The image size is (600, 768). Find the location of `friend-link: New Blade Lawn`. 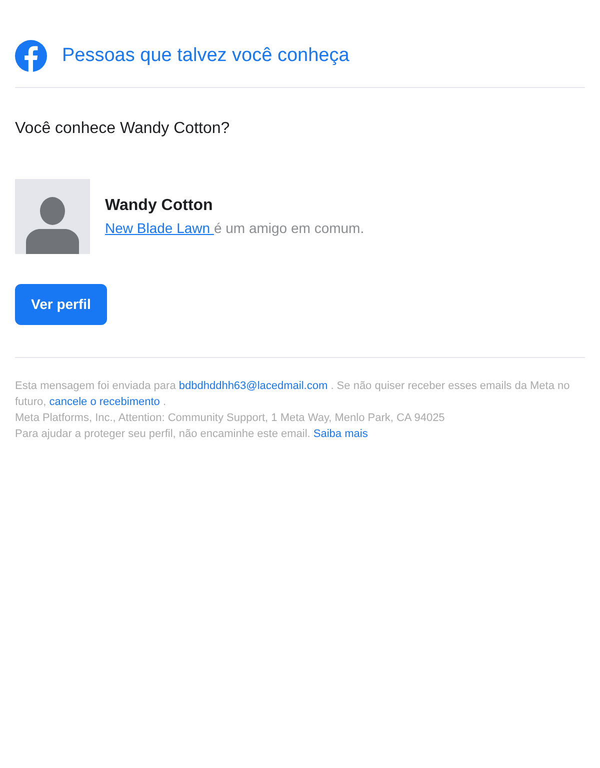

friend-link: New Blade Lawn is located at coordinates (159, 228).